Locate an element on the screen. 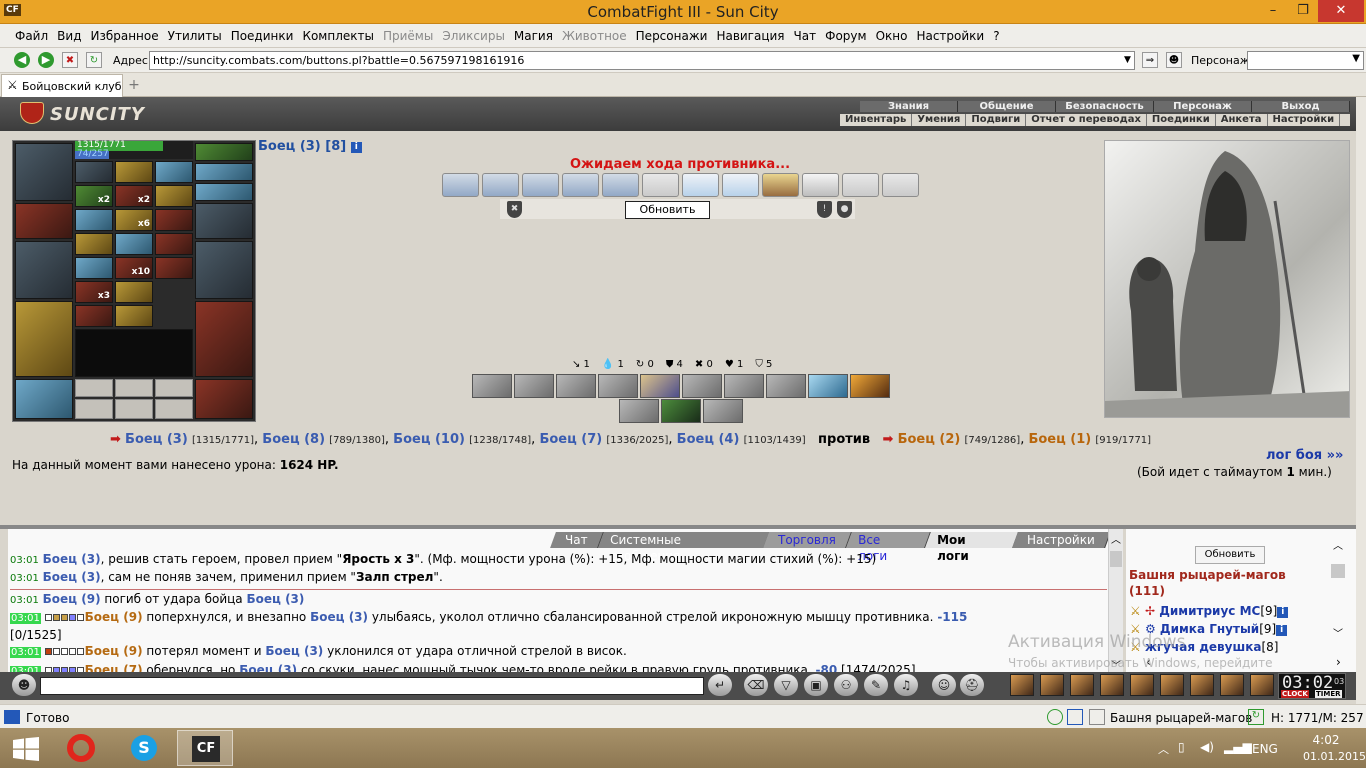 The width and height of the screenshot is (1366, 768). tray-expand-icon: ︿ is located at coordinates (1163, 749).